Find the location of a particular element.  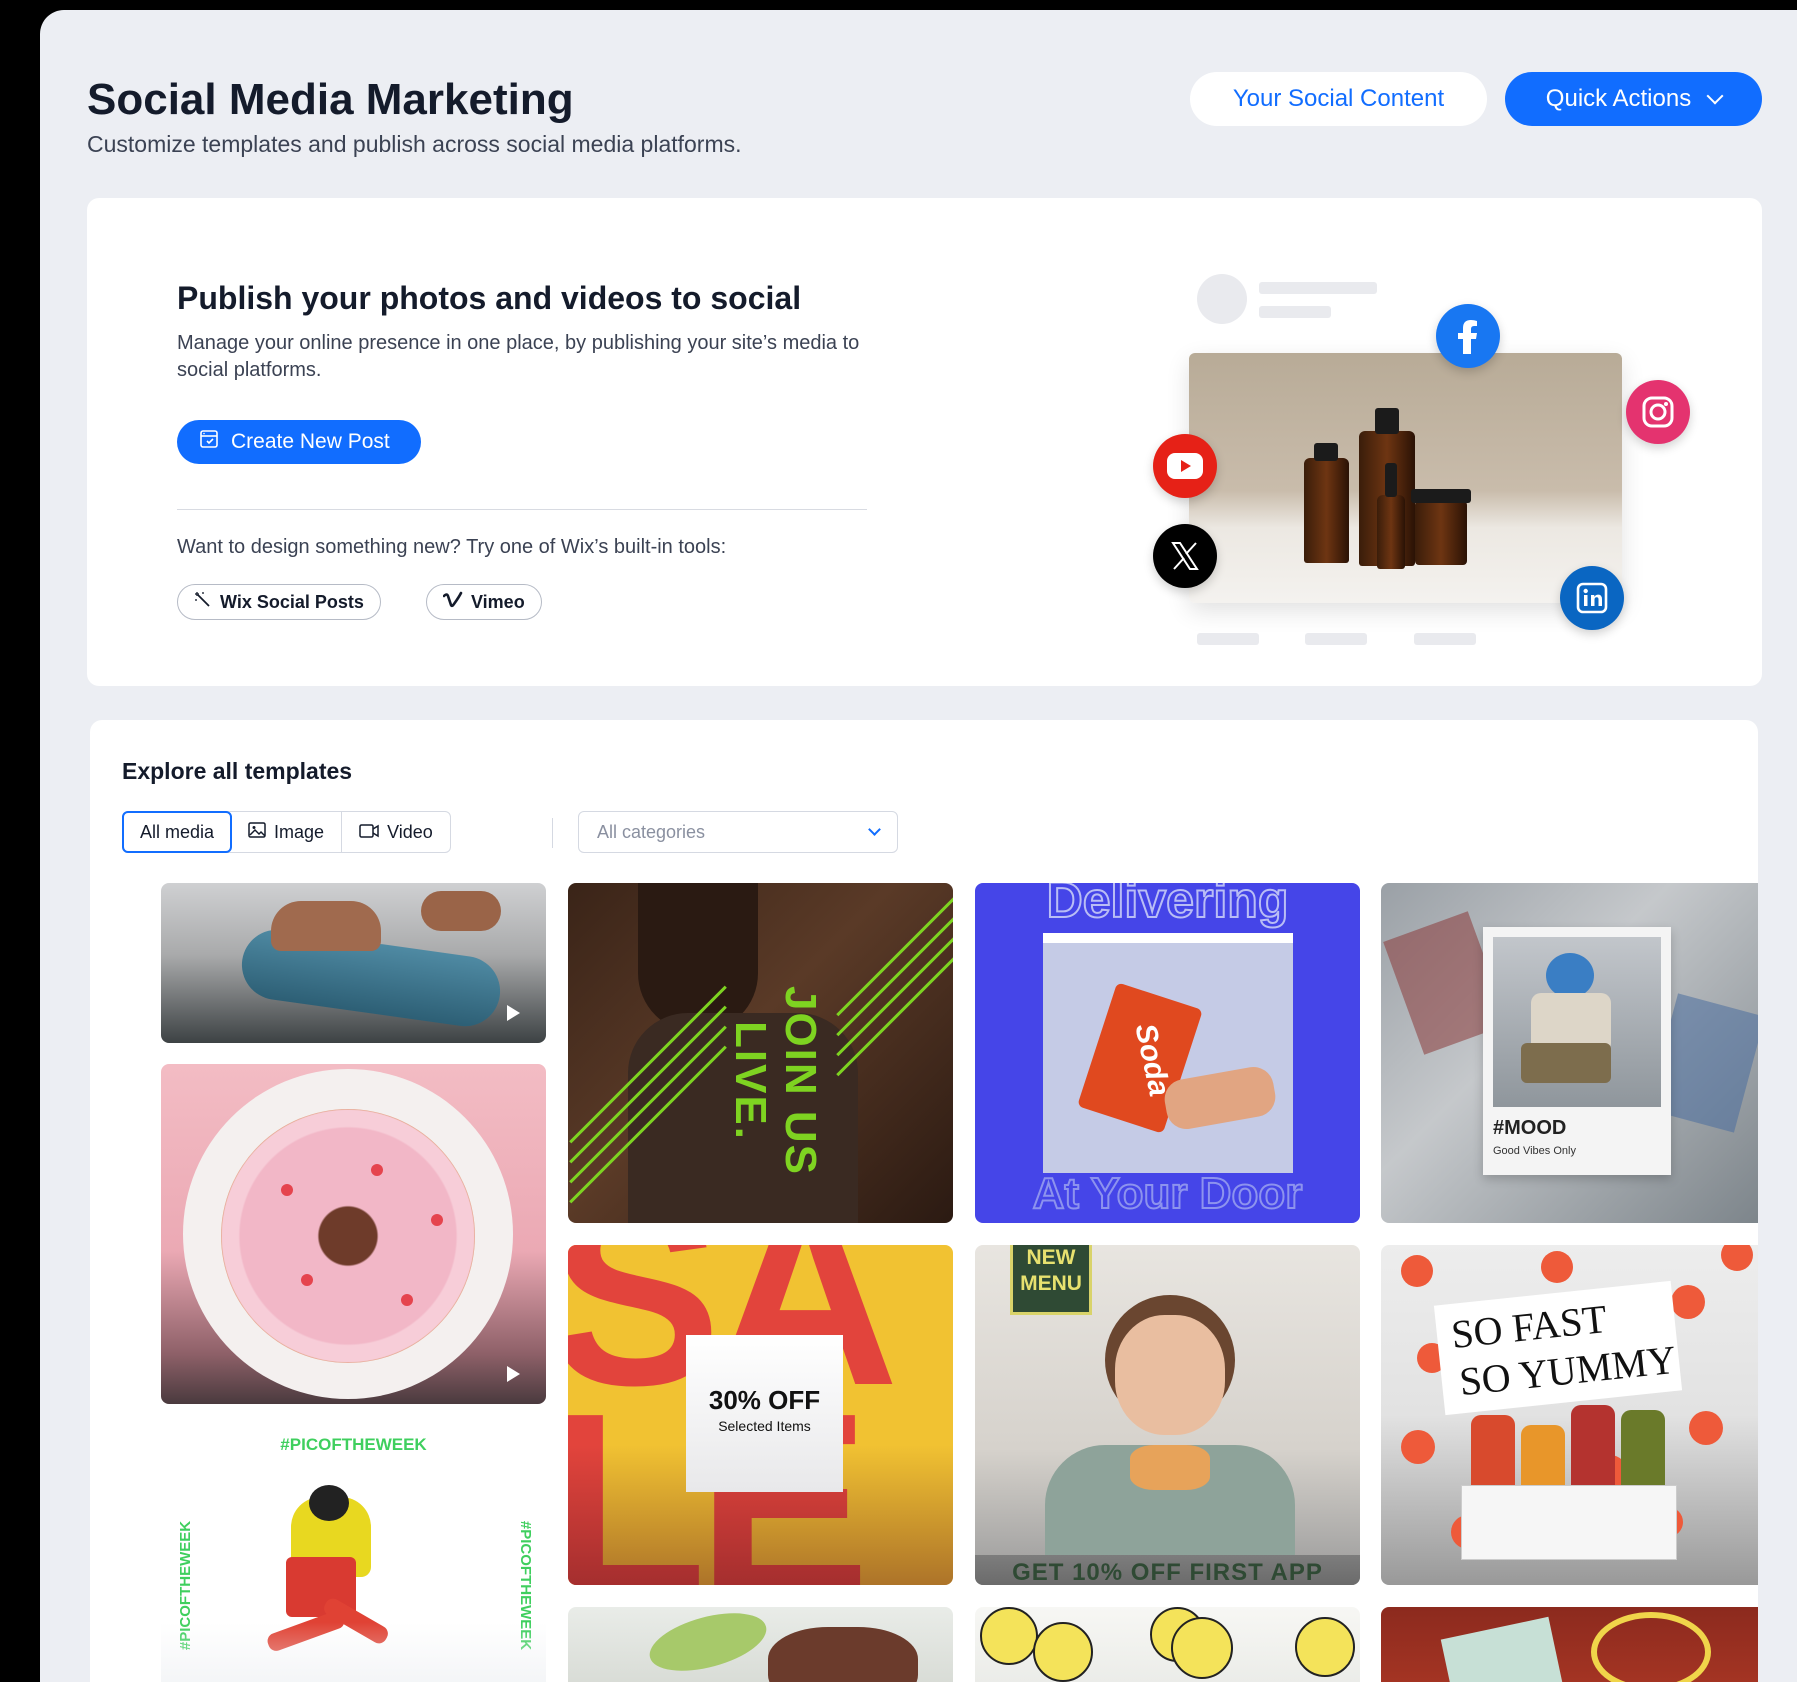

filter-video-label: Video is located at coordinates (410, 831).